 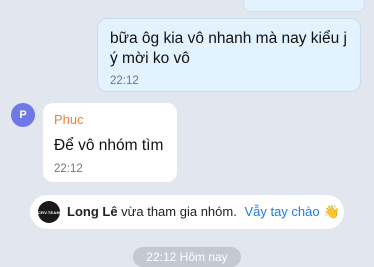 I want to click on system-text: Long Lê vừa tham gia nhóm. Vẫy tay chào 👋, so click(x=203, y=212).